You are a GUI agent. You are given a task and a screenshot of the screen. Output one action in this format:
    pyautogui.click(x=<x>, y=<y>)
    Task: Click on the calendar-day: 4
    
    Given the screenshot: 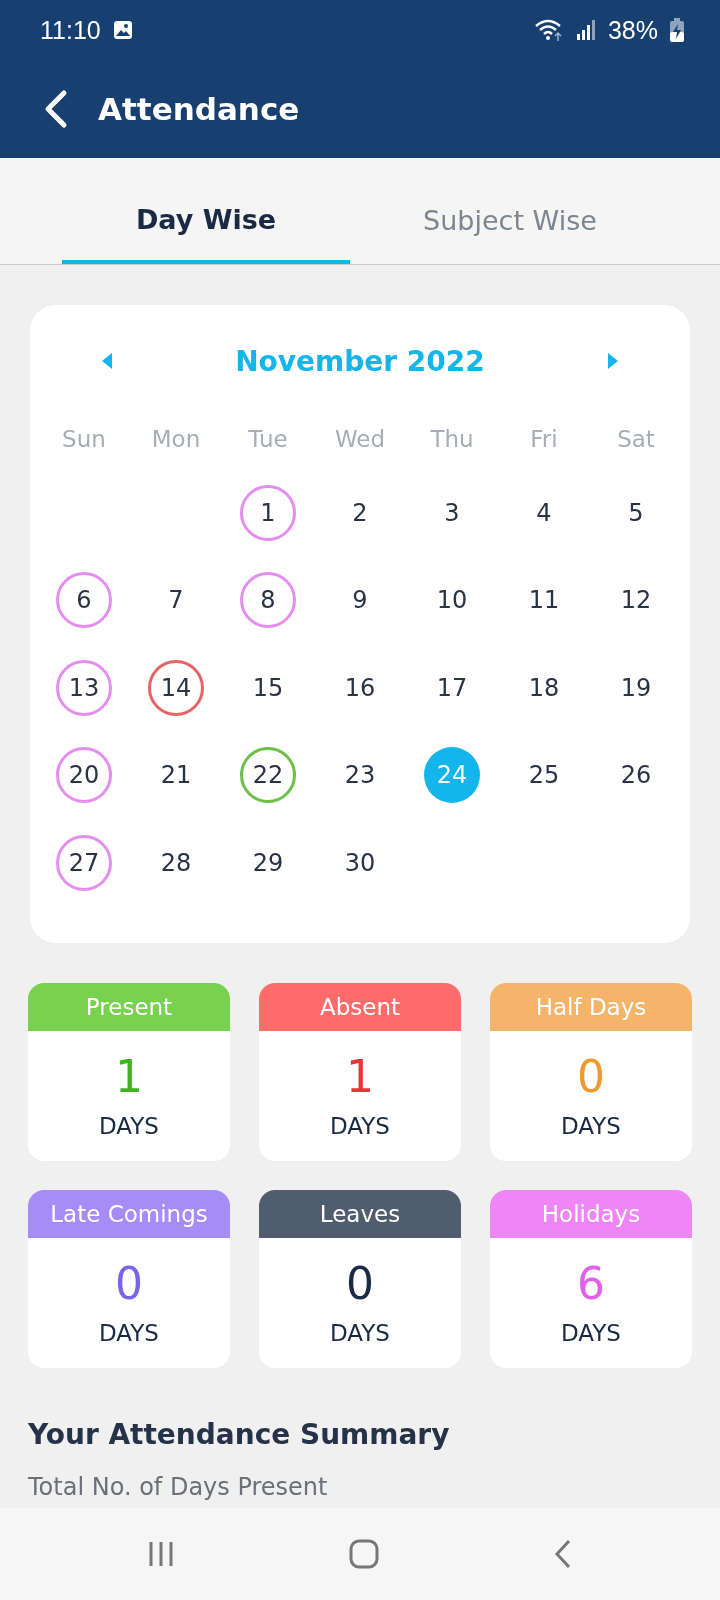 What is the action you would take?
    pyautogui.click(x=544, y=512)
    